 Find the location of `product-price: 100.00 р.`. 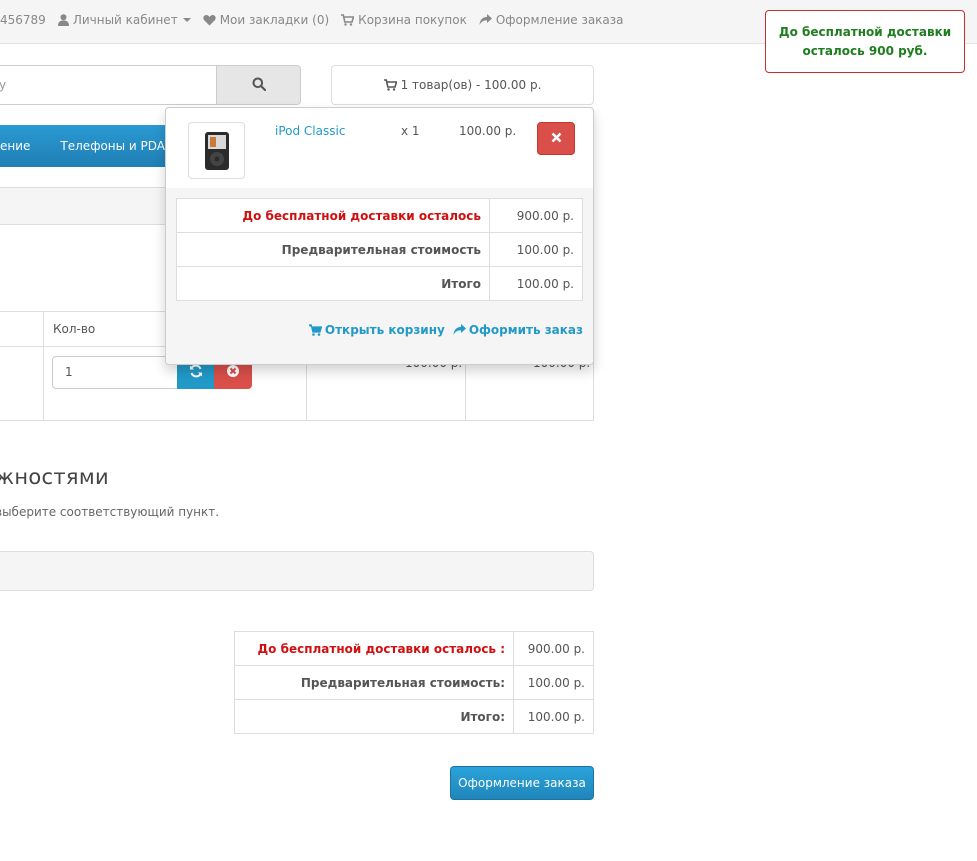

product-price: 100.00 р. is located at coordinates (488, 131).